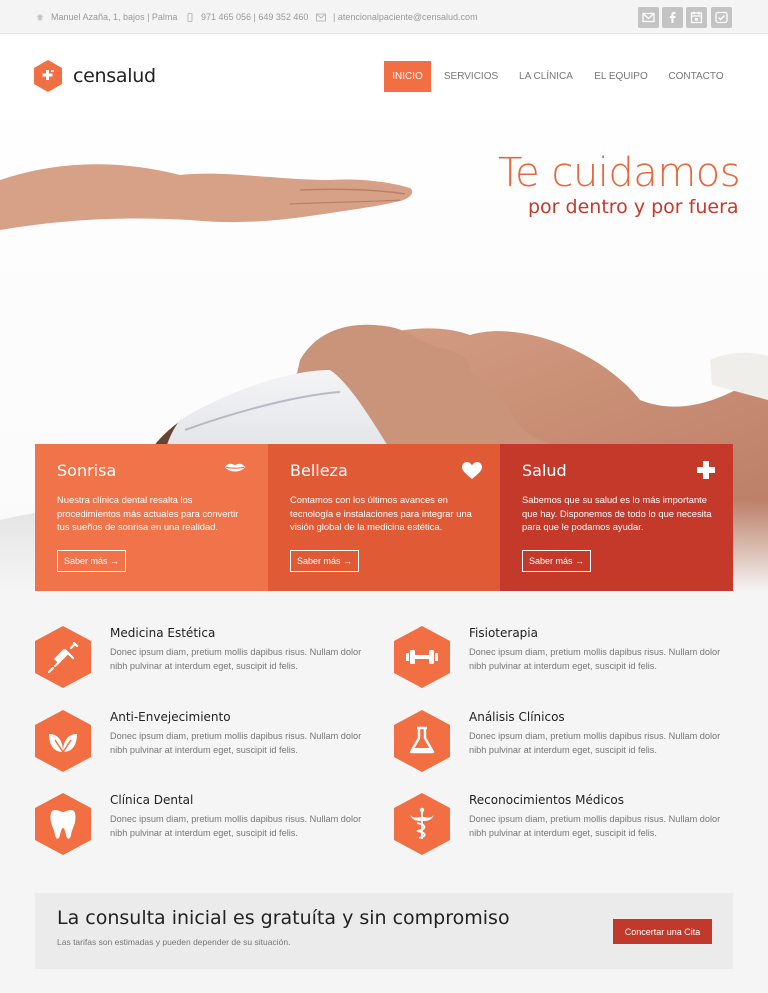  I want to click on box-title: Sonrisa, so click(87, 470).